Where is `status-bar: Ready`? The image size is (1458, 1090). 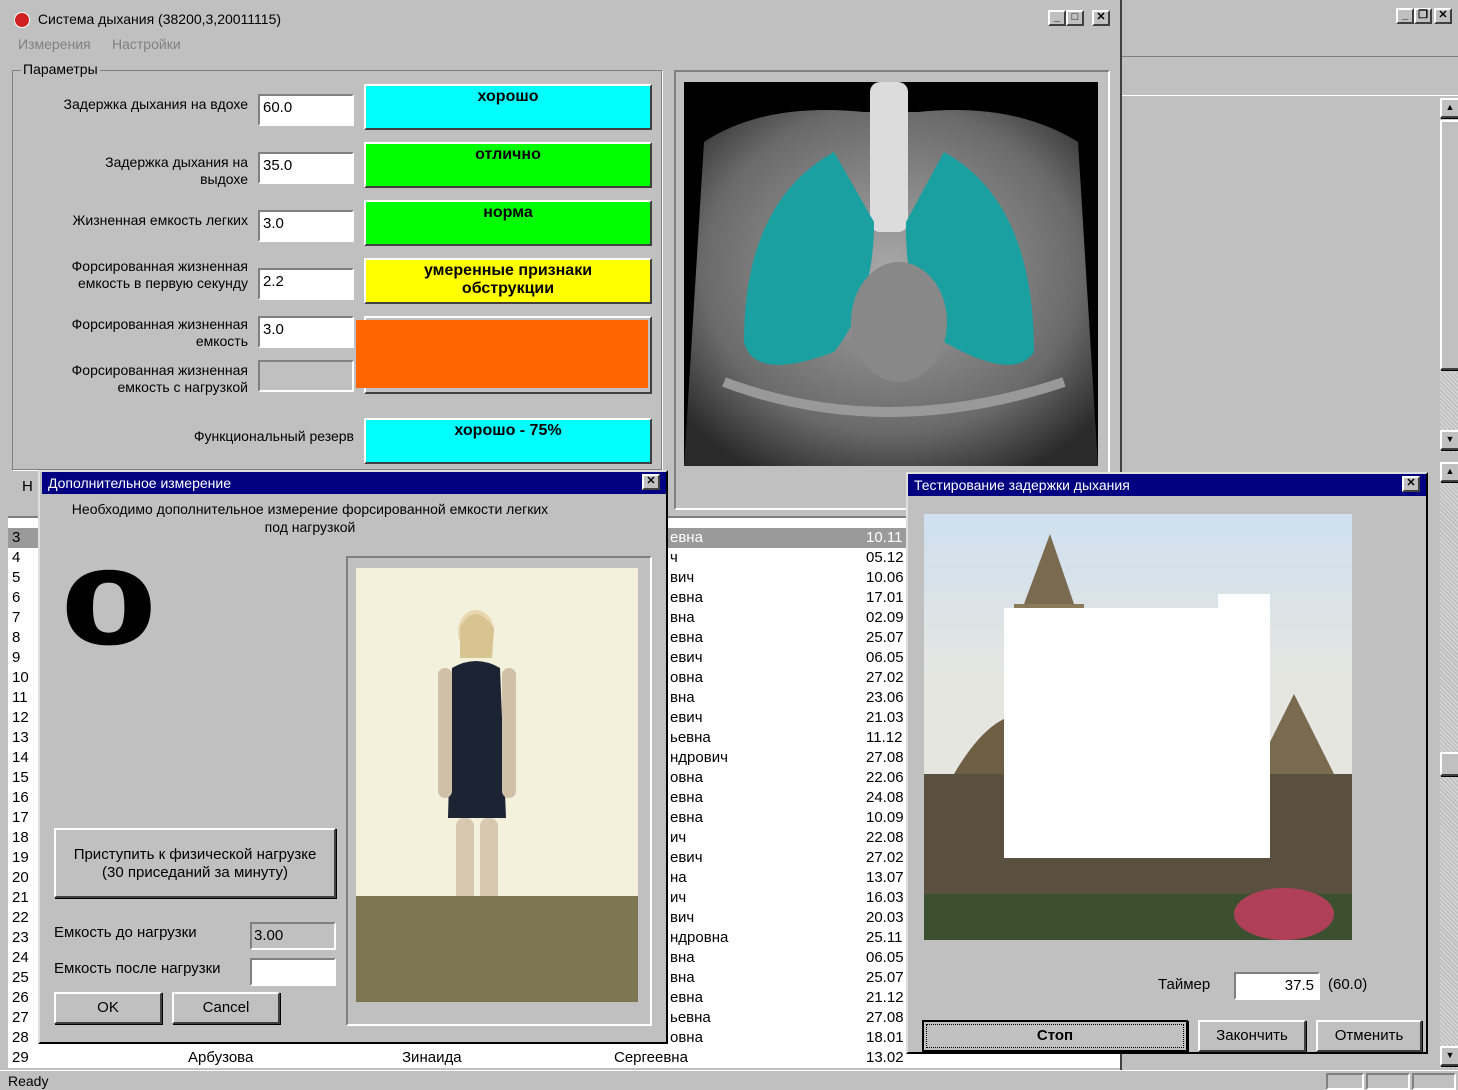 status-bar: Ready is located at coordinates (729, 1080).